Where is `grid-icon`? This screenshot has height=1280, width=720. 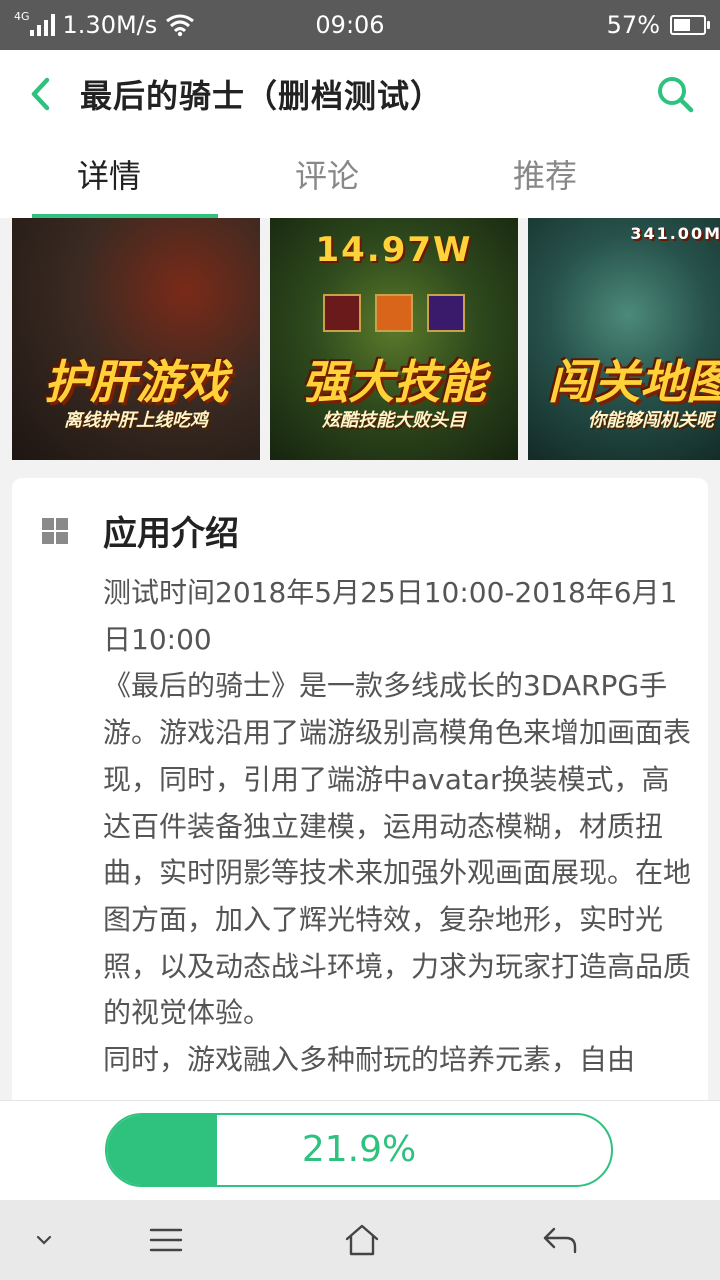
grid-icon is located at coordinates (55, 531).